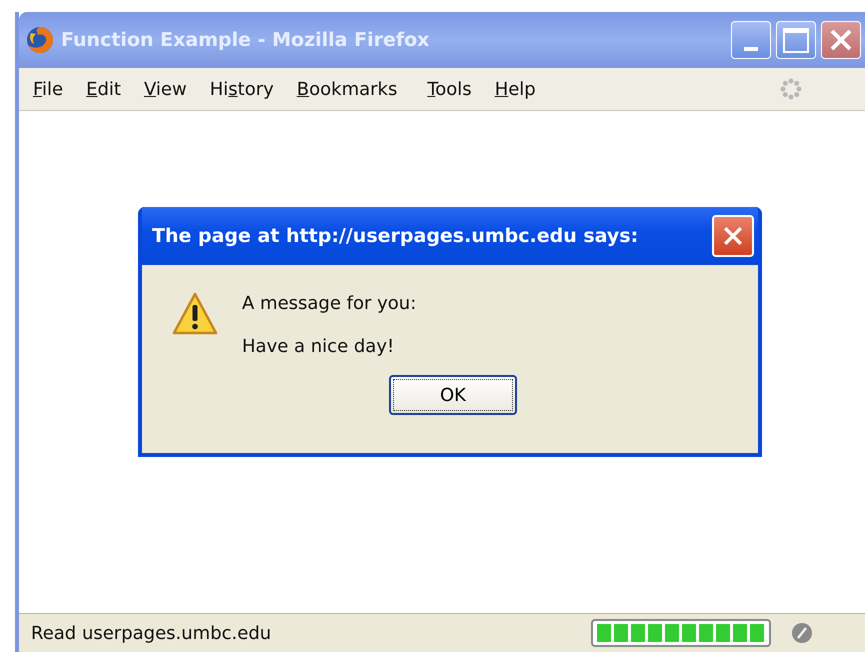 The width and height of the screenshot is (865, 652). I want to click on menu-item: Help, so click(515, 89).